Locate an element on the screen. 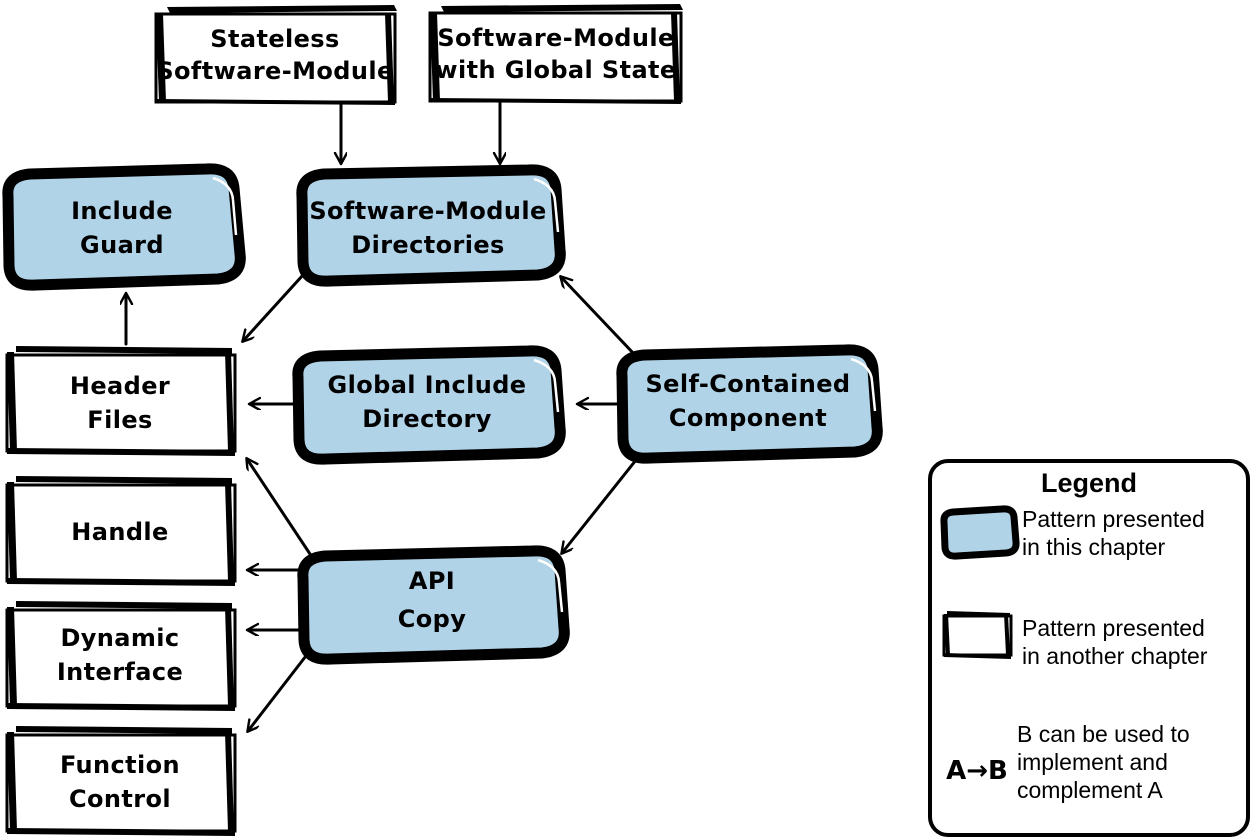 The width and height of the screenshot is (1254, 839). edge-self-contained-component-to-software-module-directories is located at coordinates (599, 317).